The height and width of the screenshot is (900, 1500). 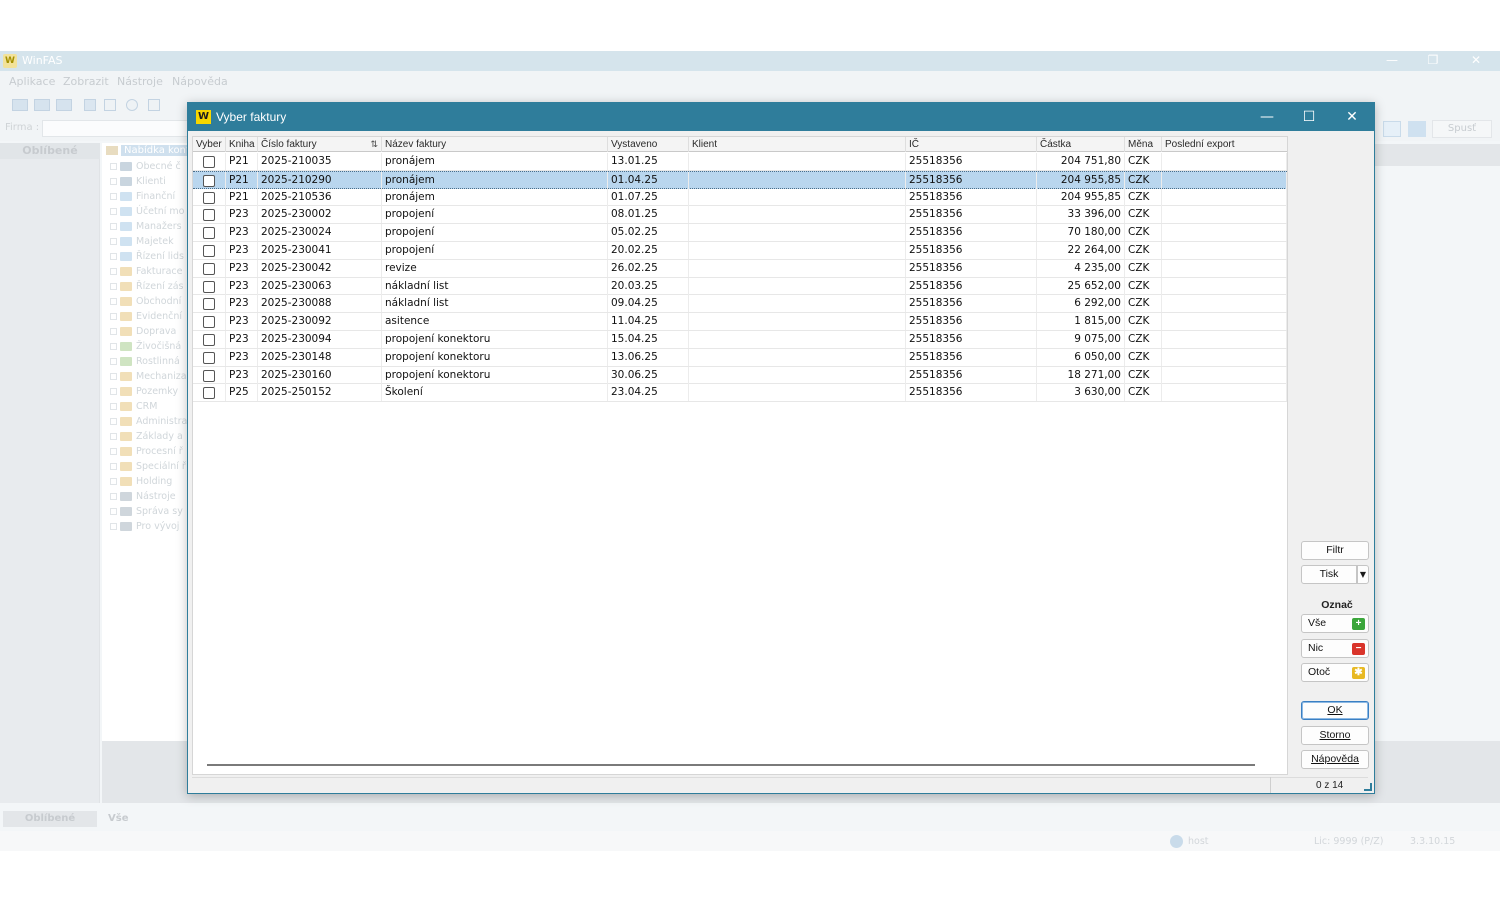 What do you see at coordinates (144, 393) in the screenshot?
I see `tree-item: Pozemky` at bounding box center [144, 393].